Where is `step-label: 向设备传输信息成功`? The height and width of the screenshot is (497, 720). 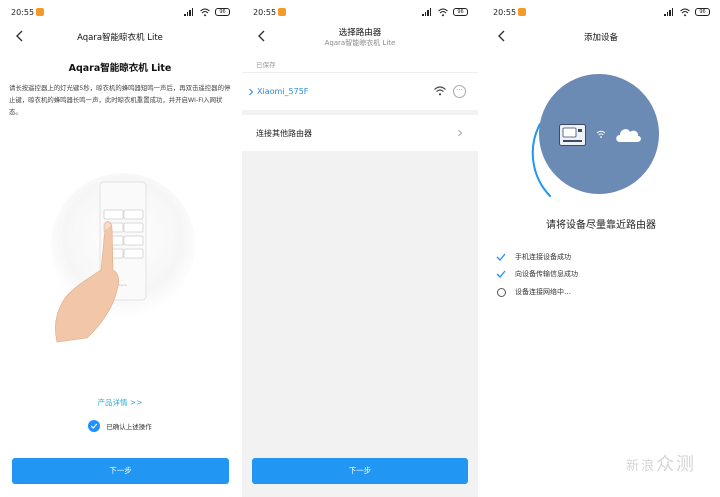 step-label: 向设备传输信息成功 is located at coordinates (546, 274).